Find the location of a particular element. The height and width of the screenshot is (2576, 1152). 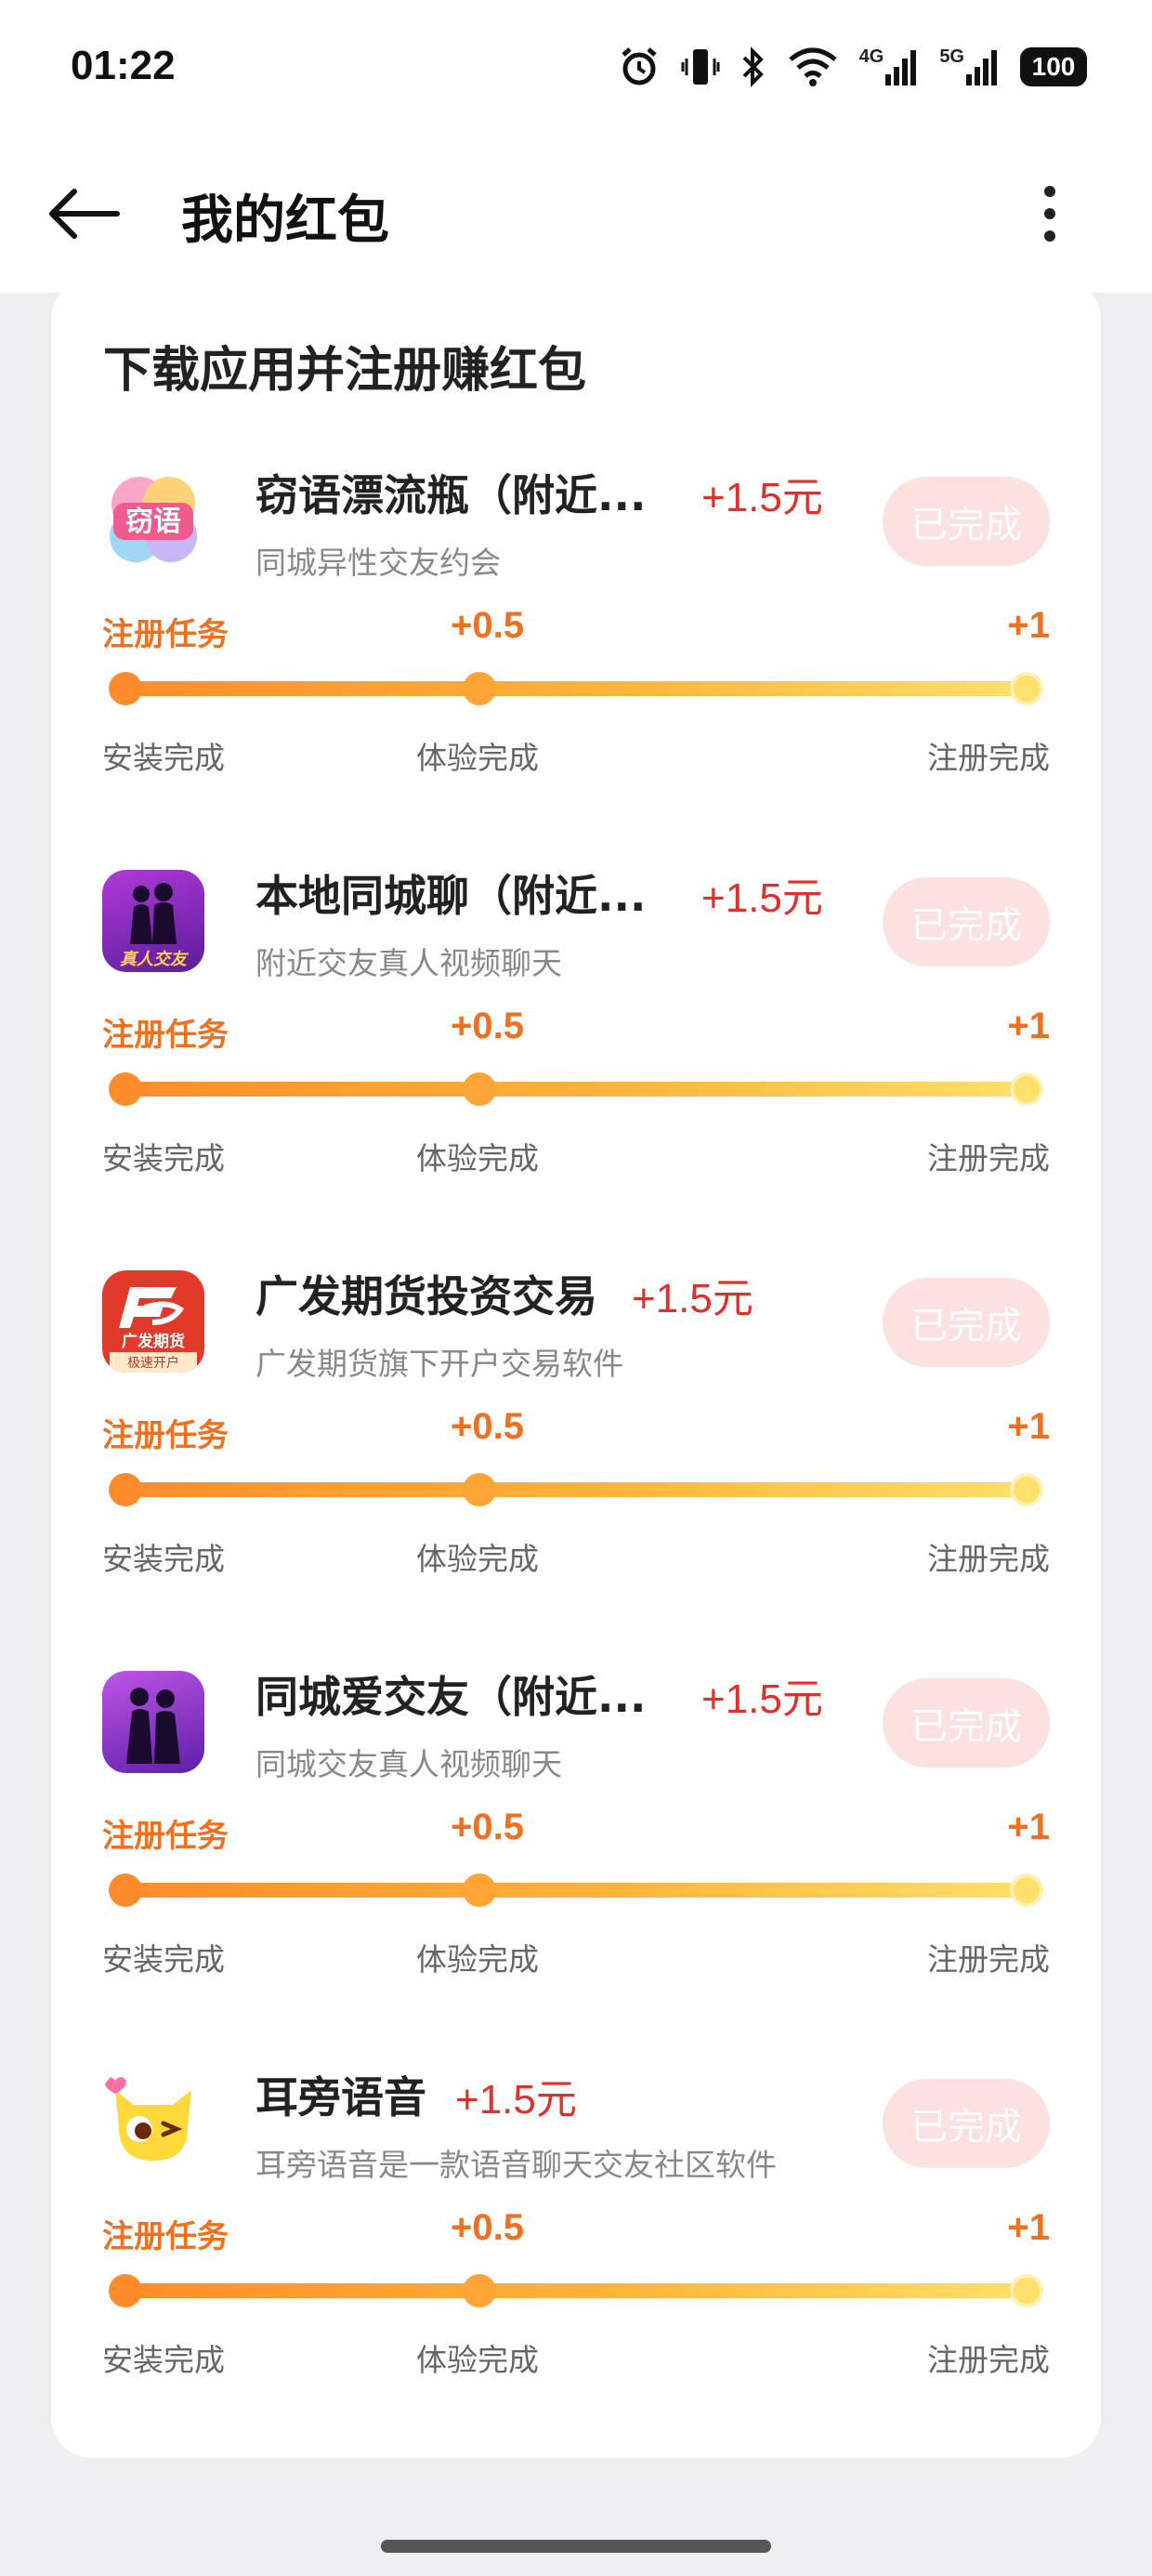

more-vertical-icon is located at coordinates (1049, 214).